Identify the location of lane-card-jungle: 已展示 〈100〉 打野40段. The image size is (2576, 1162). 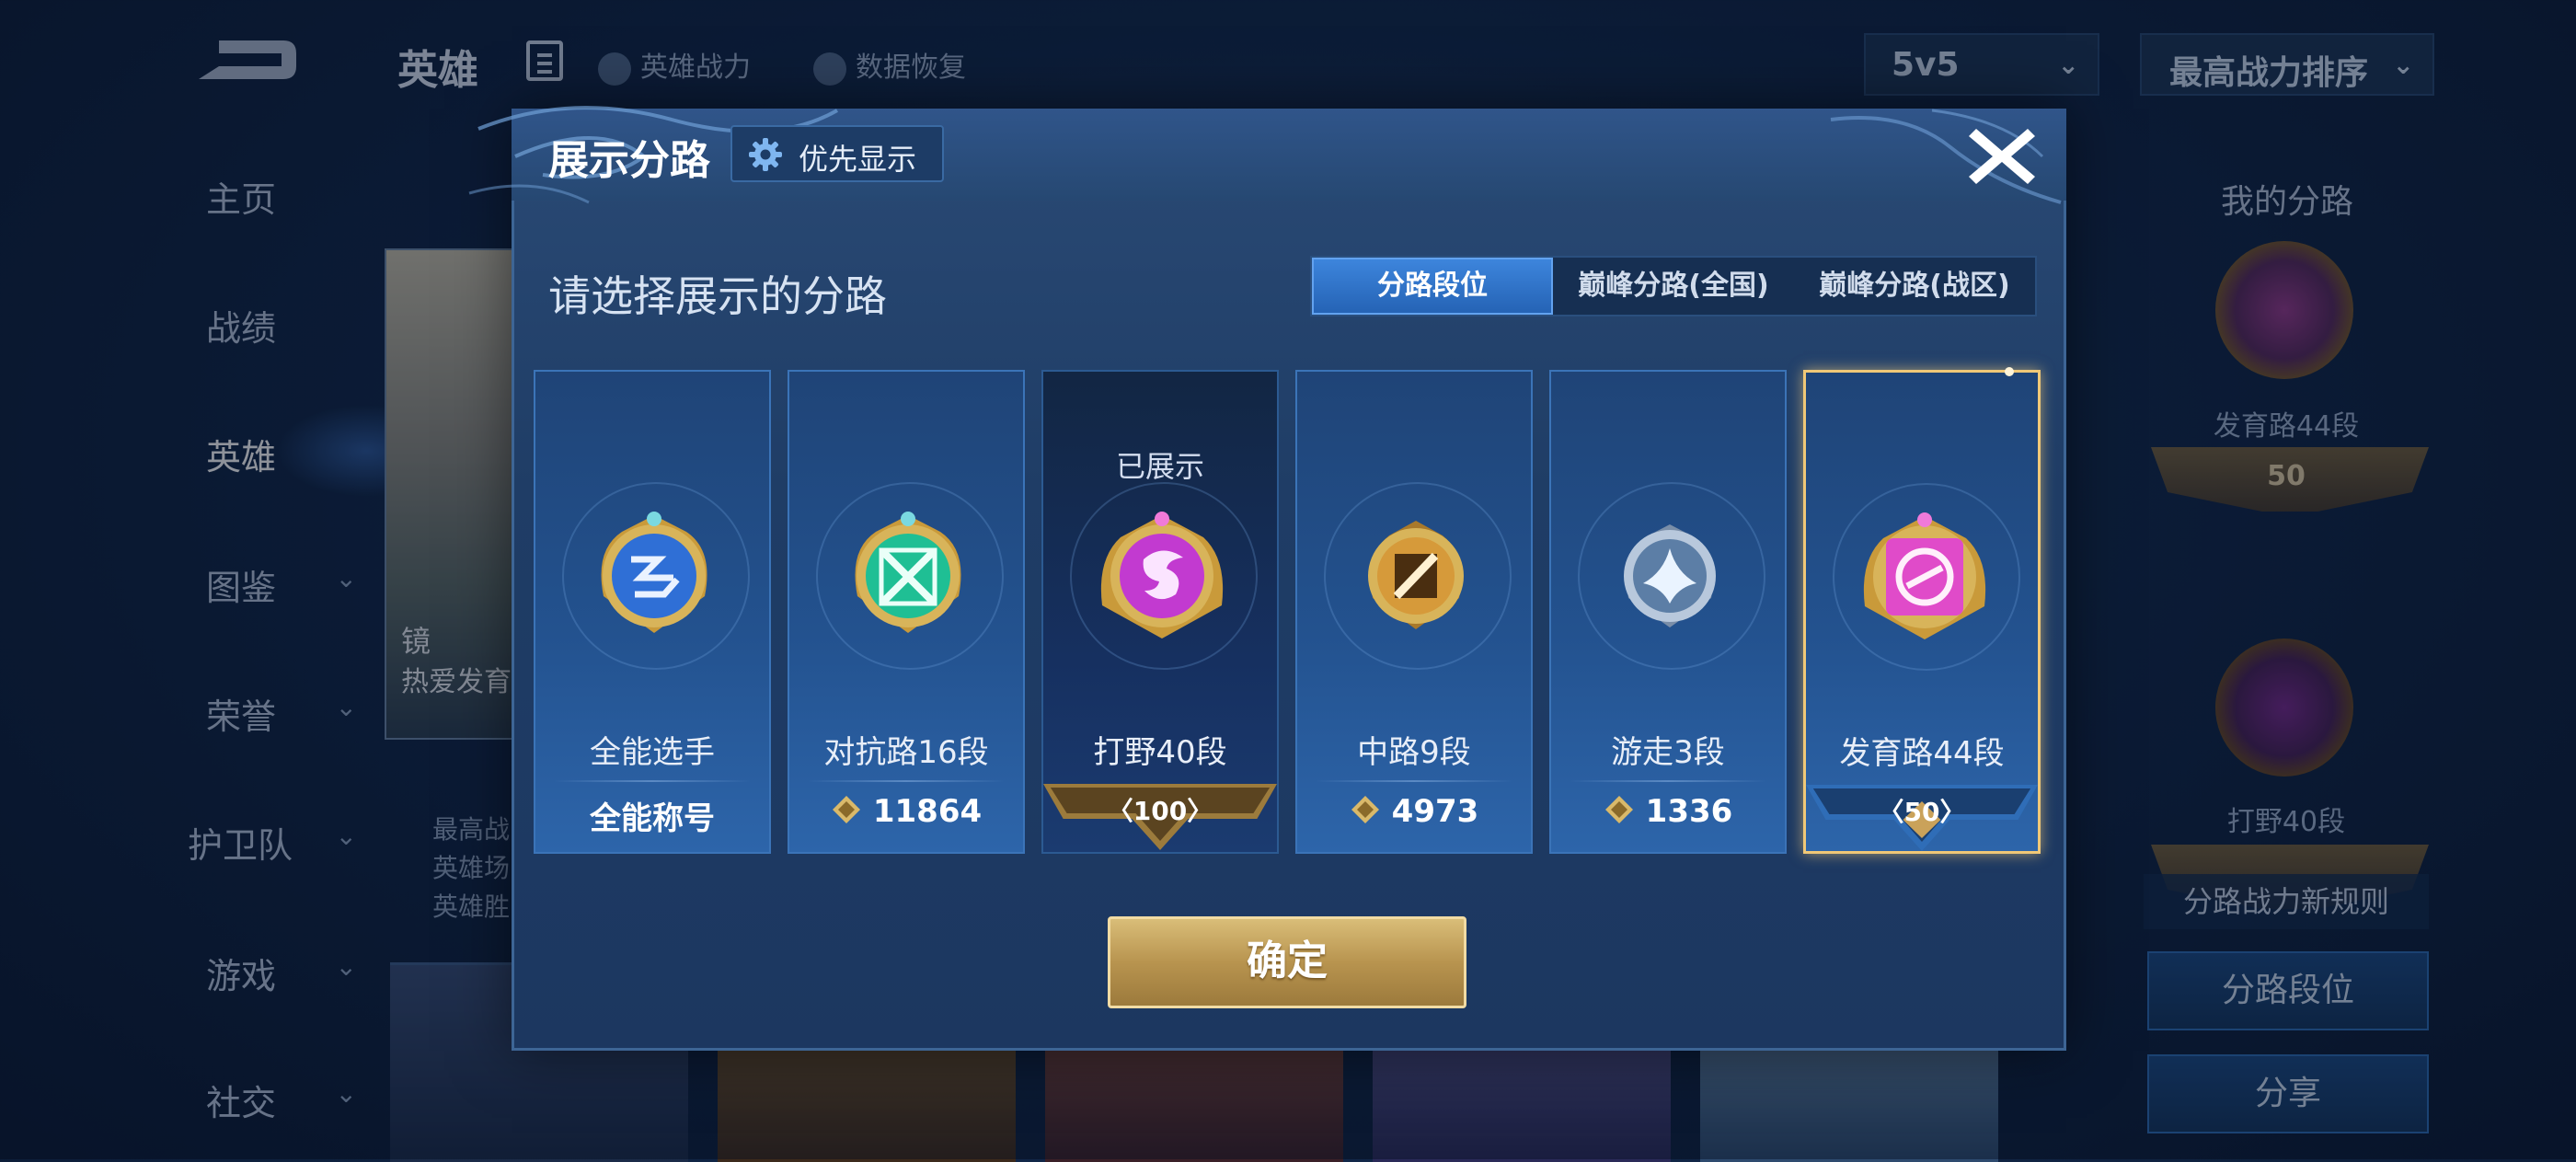
(1160, 612).